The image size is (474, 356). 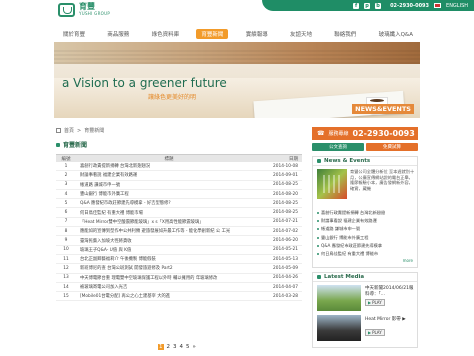 I want to click on document-query-button: 公文查詢, so click(x=338, y=147).